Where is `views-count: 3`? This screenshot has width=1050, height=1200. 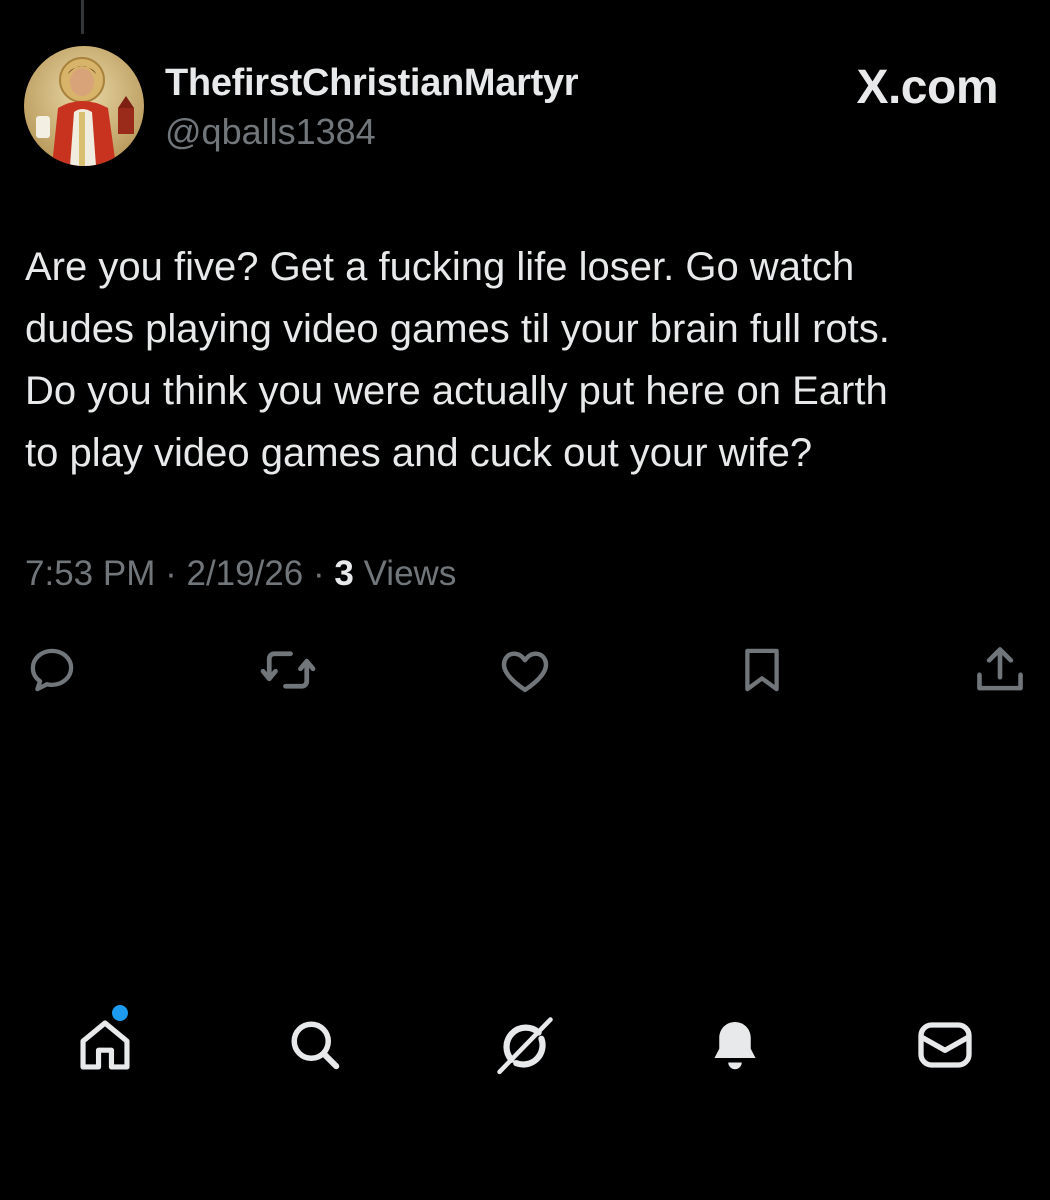 views-count: 3 is located at coordinates (343, 573).